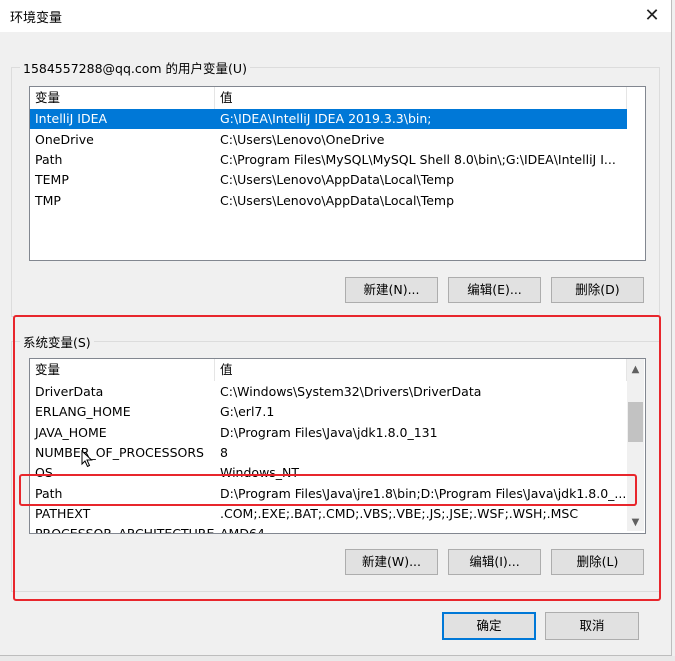 This screenshot has width=675, height=661. I want to click on user-var-row: TMP C:\Users\Lenovo\AppData\Local\Temp, so click(328, 201).